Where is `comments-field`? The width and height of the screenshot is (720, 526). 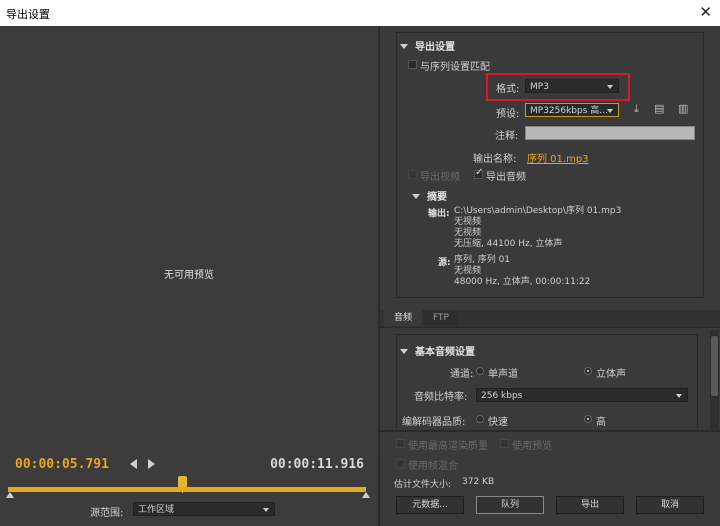
comments-field is located at coordinates (610, 133).